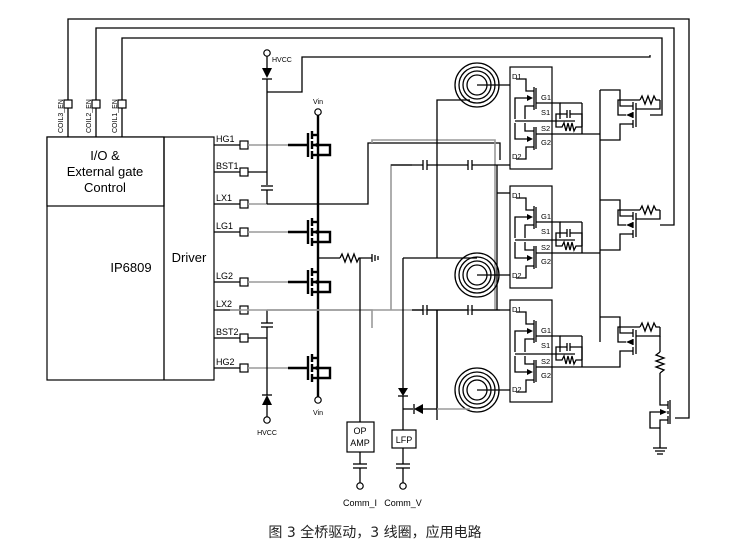 This screenshot has height=553, width=750. I want to click on diode-comm-v-icon, so click(403, 392).